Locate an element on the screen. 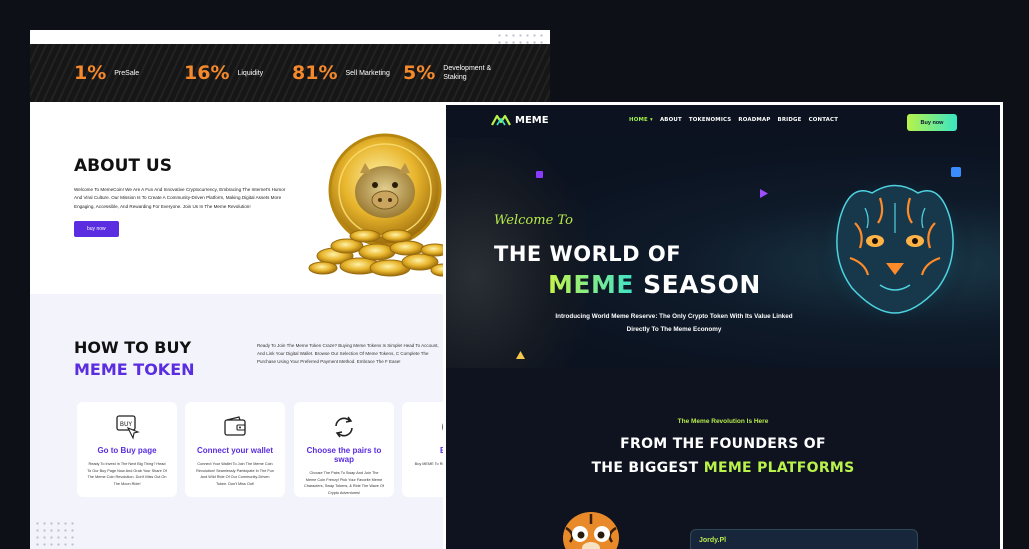 The image size is (1029, 549). meme-logo: MEME is located at coordinates (520, 120).